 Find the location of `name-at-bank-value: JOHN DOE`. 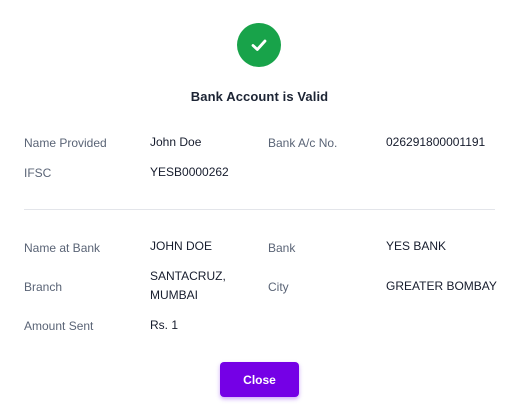

name-at-bank-value: JOHN DOE is located at coordinates (181, 246).